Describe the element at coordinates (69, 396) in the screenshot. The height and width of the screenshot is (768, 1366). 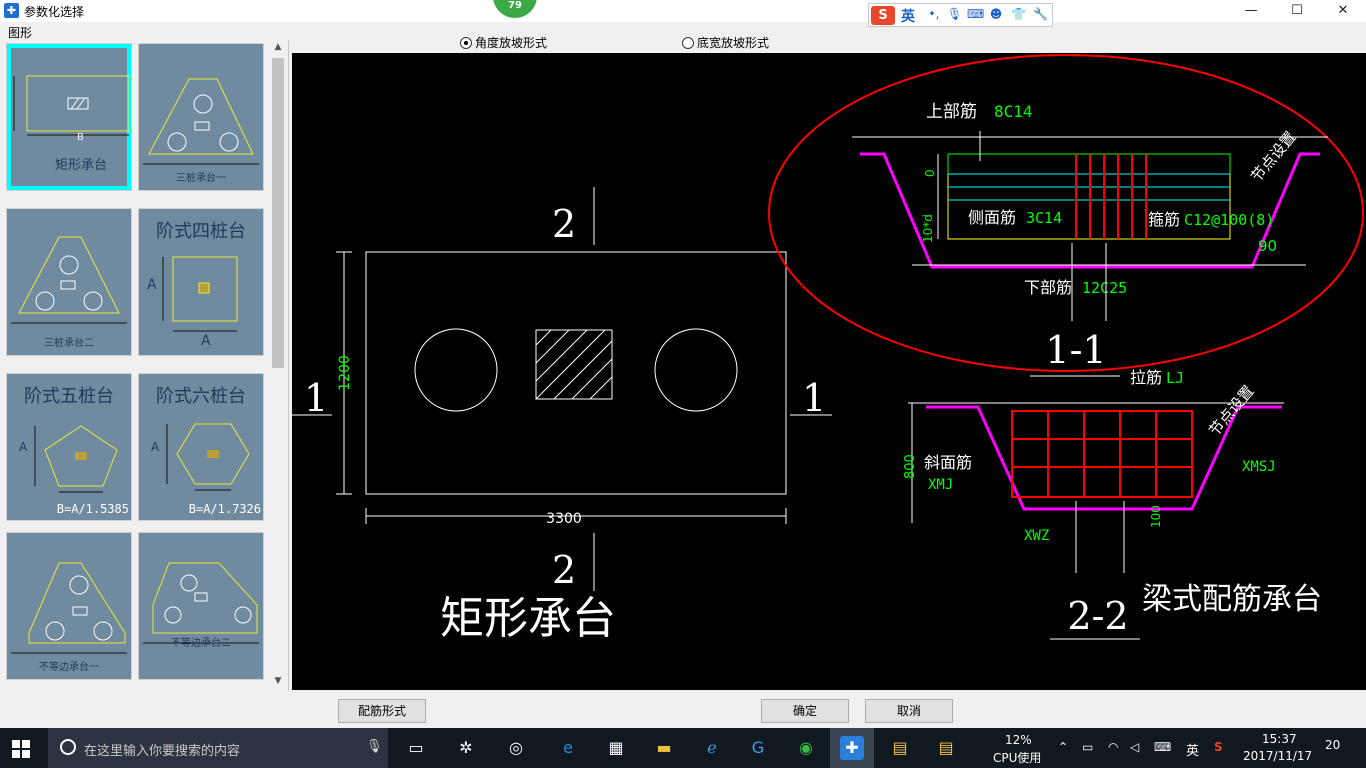
I see `thumb-title: 阶式五桩台` at that location.